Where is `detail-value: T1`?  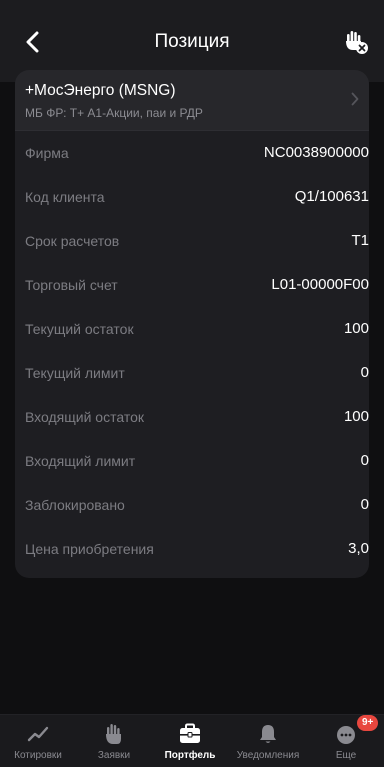 detail-value: T1 is located at coordinates (360, 240).